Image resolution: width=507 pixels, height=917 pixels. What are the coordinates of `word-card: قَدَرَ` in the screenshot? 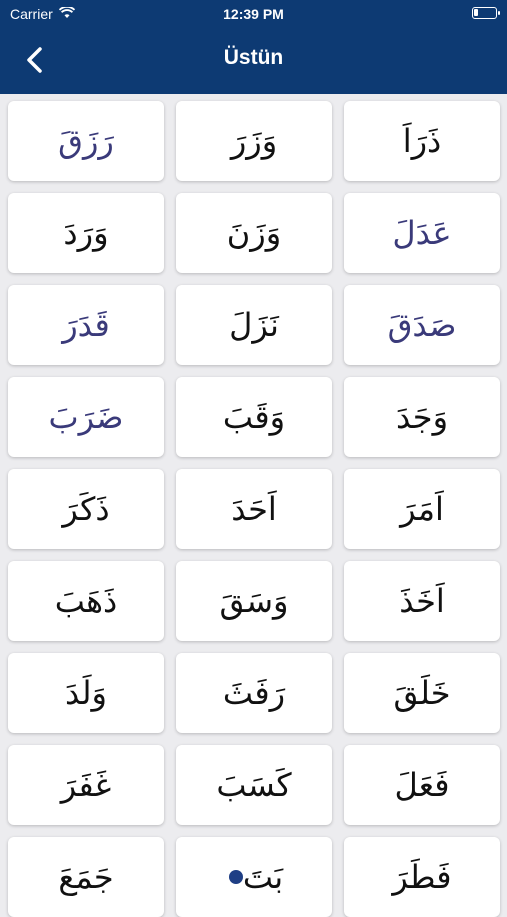 It's located at (86, 325).